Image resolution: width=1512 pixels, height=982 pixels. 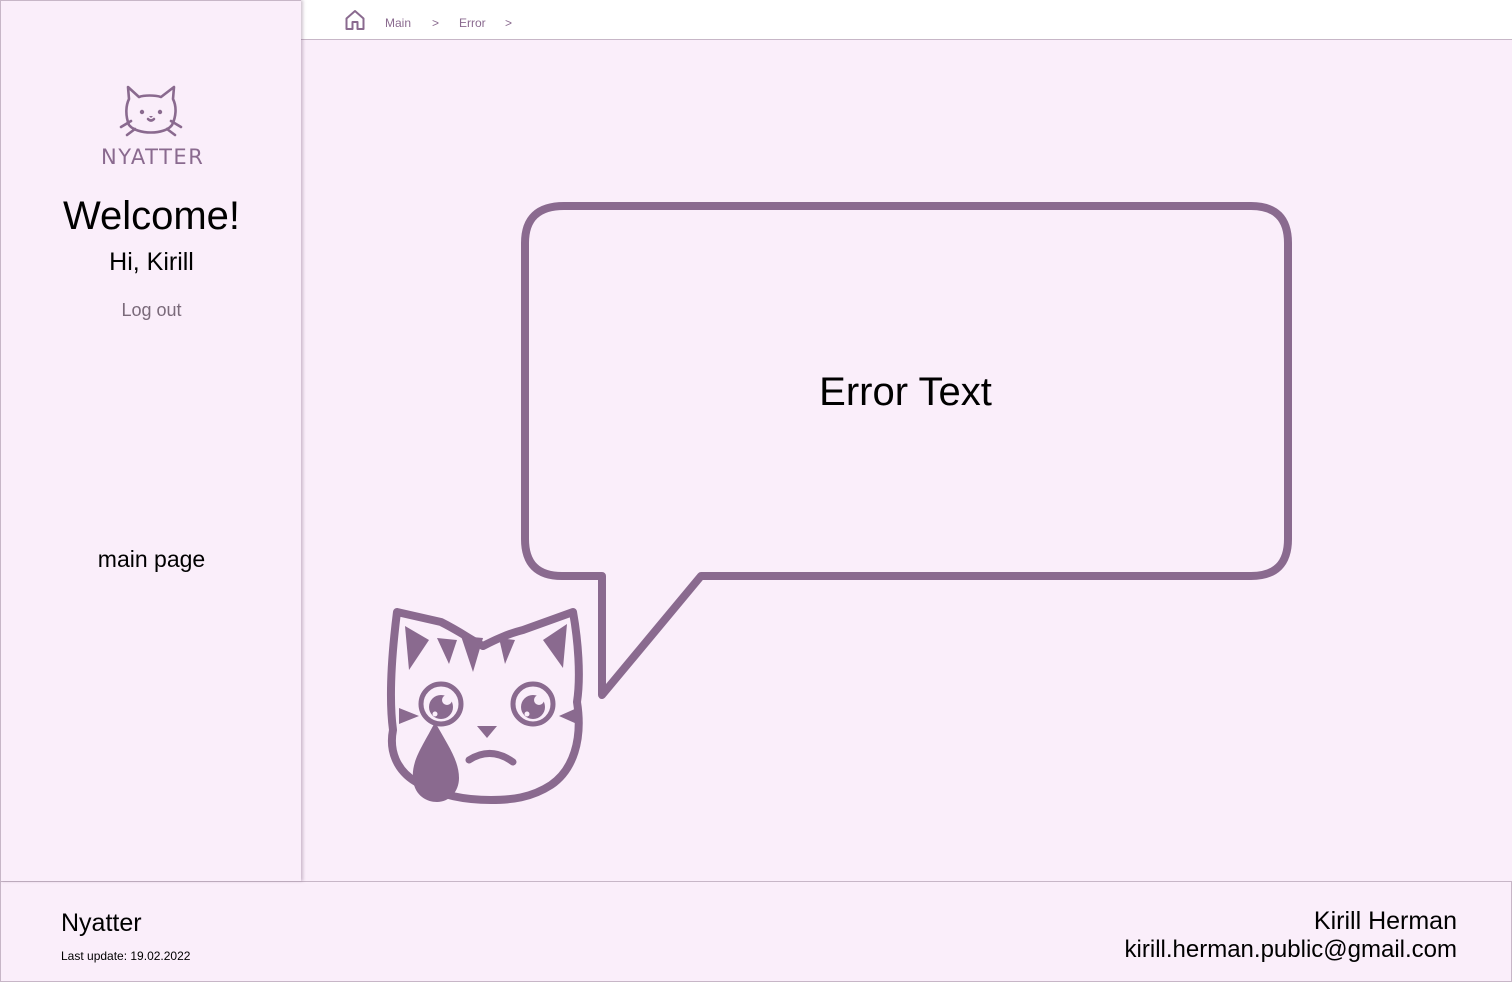 What do you see at coordinates (1385, 921) in the screenshot?
I see `author-name: Kirill Herman` at bounding box center [1385, 921].